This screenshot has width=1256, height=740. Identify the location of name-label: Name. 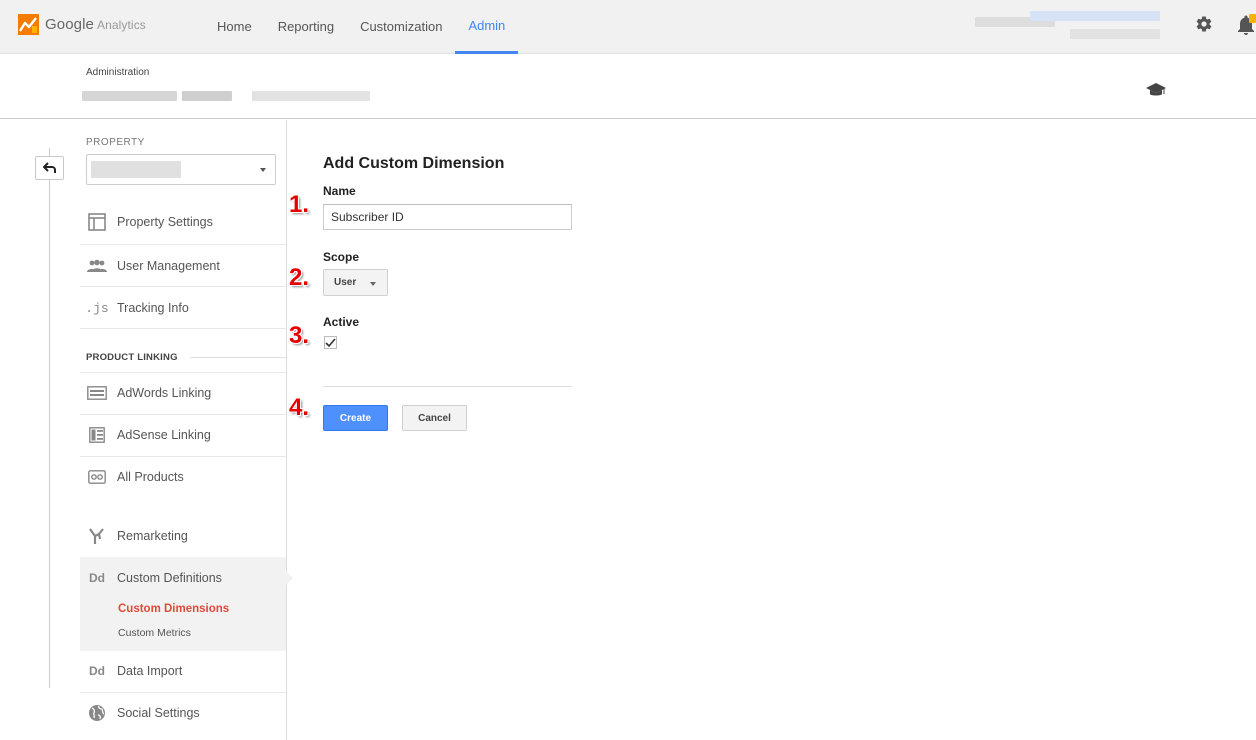
(339, 191).